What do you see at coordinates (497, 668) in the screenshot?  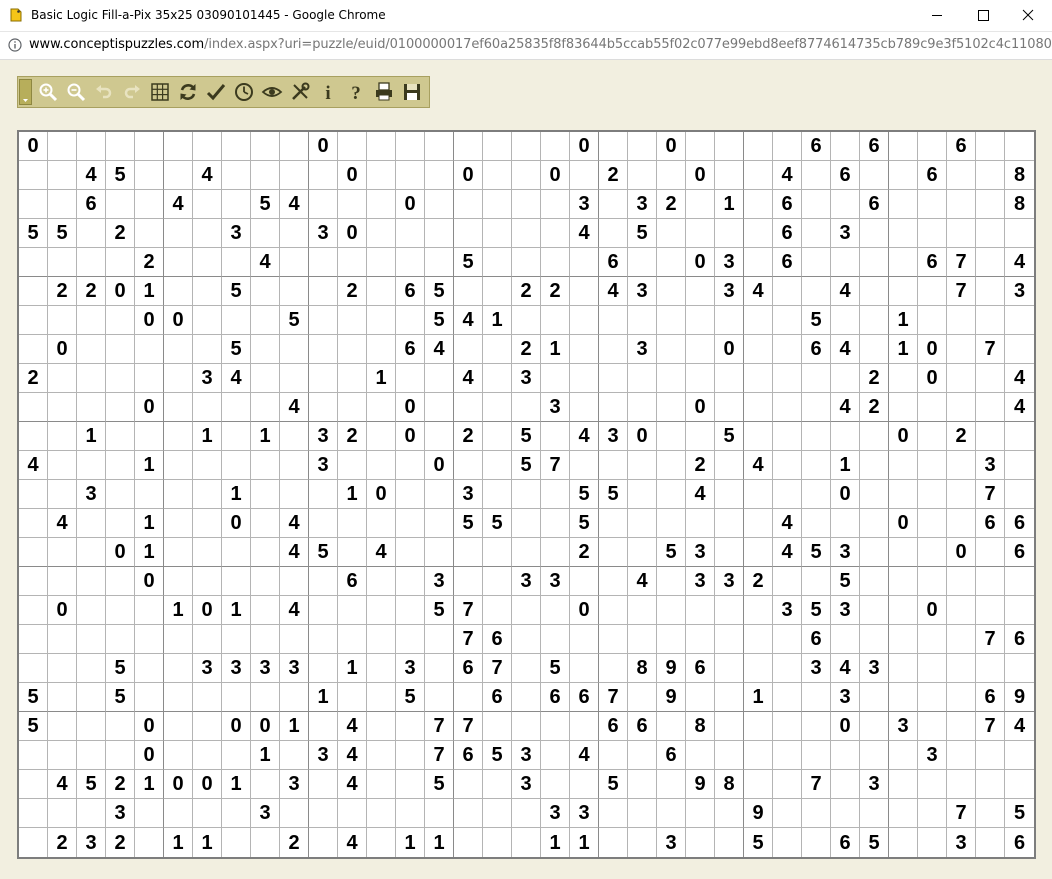 I see `puzzle-cell: 7` at bounding box center [497, 668].